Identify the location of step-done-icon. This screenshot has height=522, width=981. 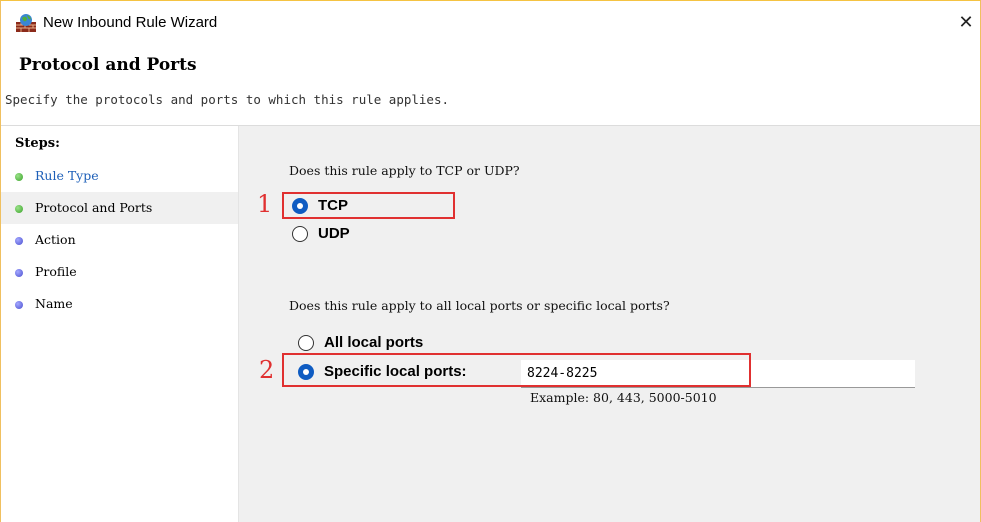
(19, 177).